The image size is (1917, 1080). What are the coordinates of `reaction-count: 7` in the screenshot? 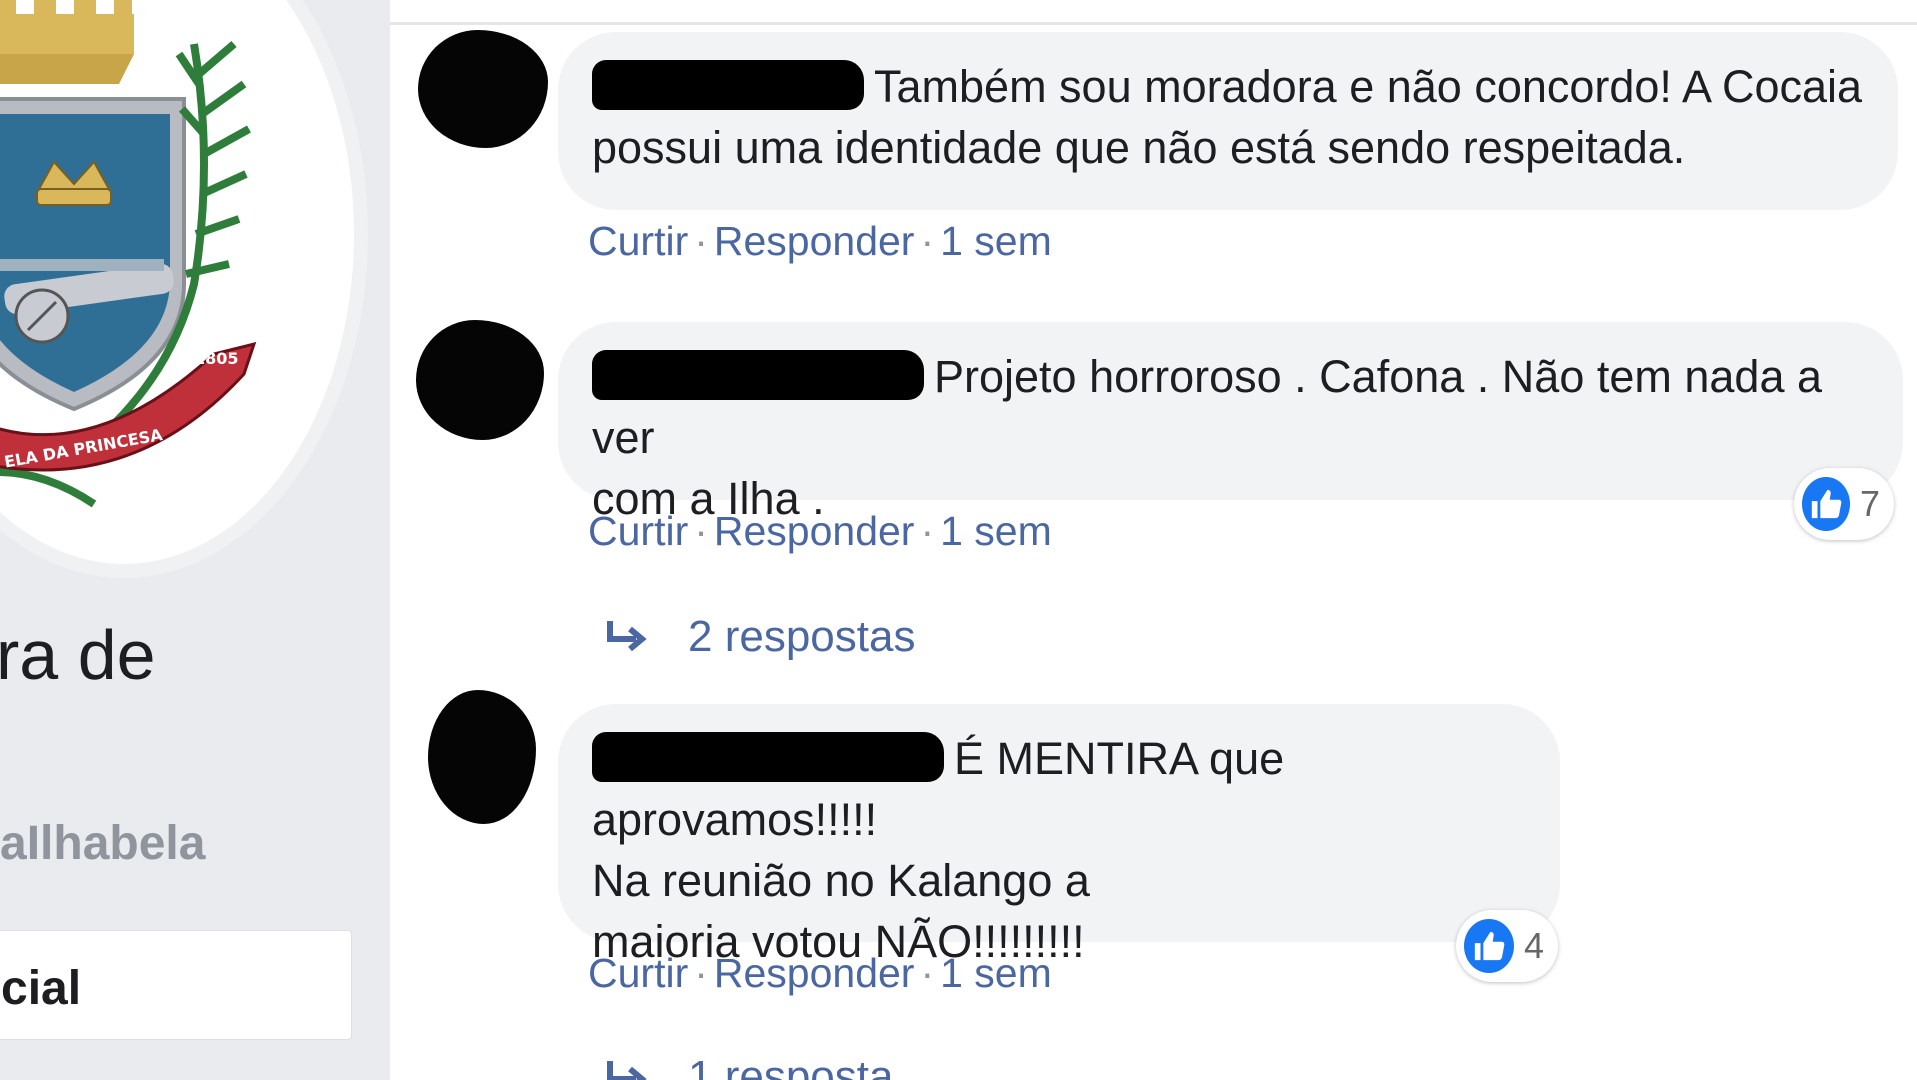 It's located at (1869, 503).